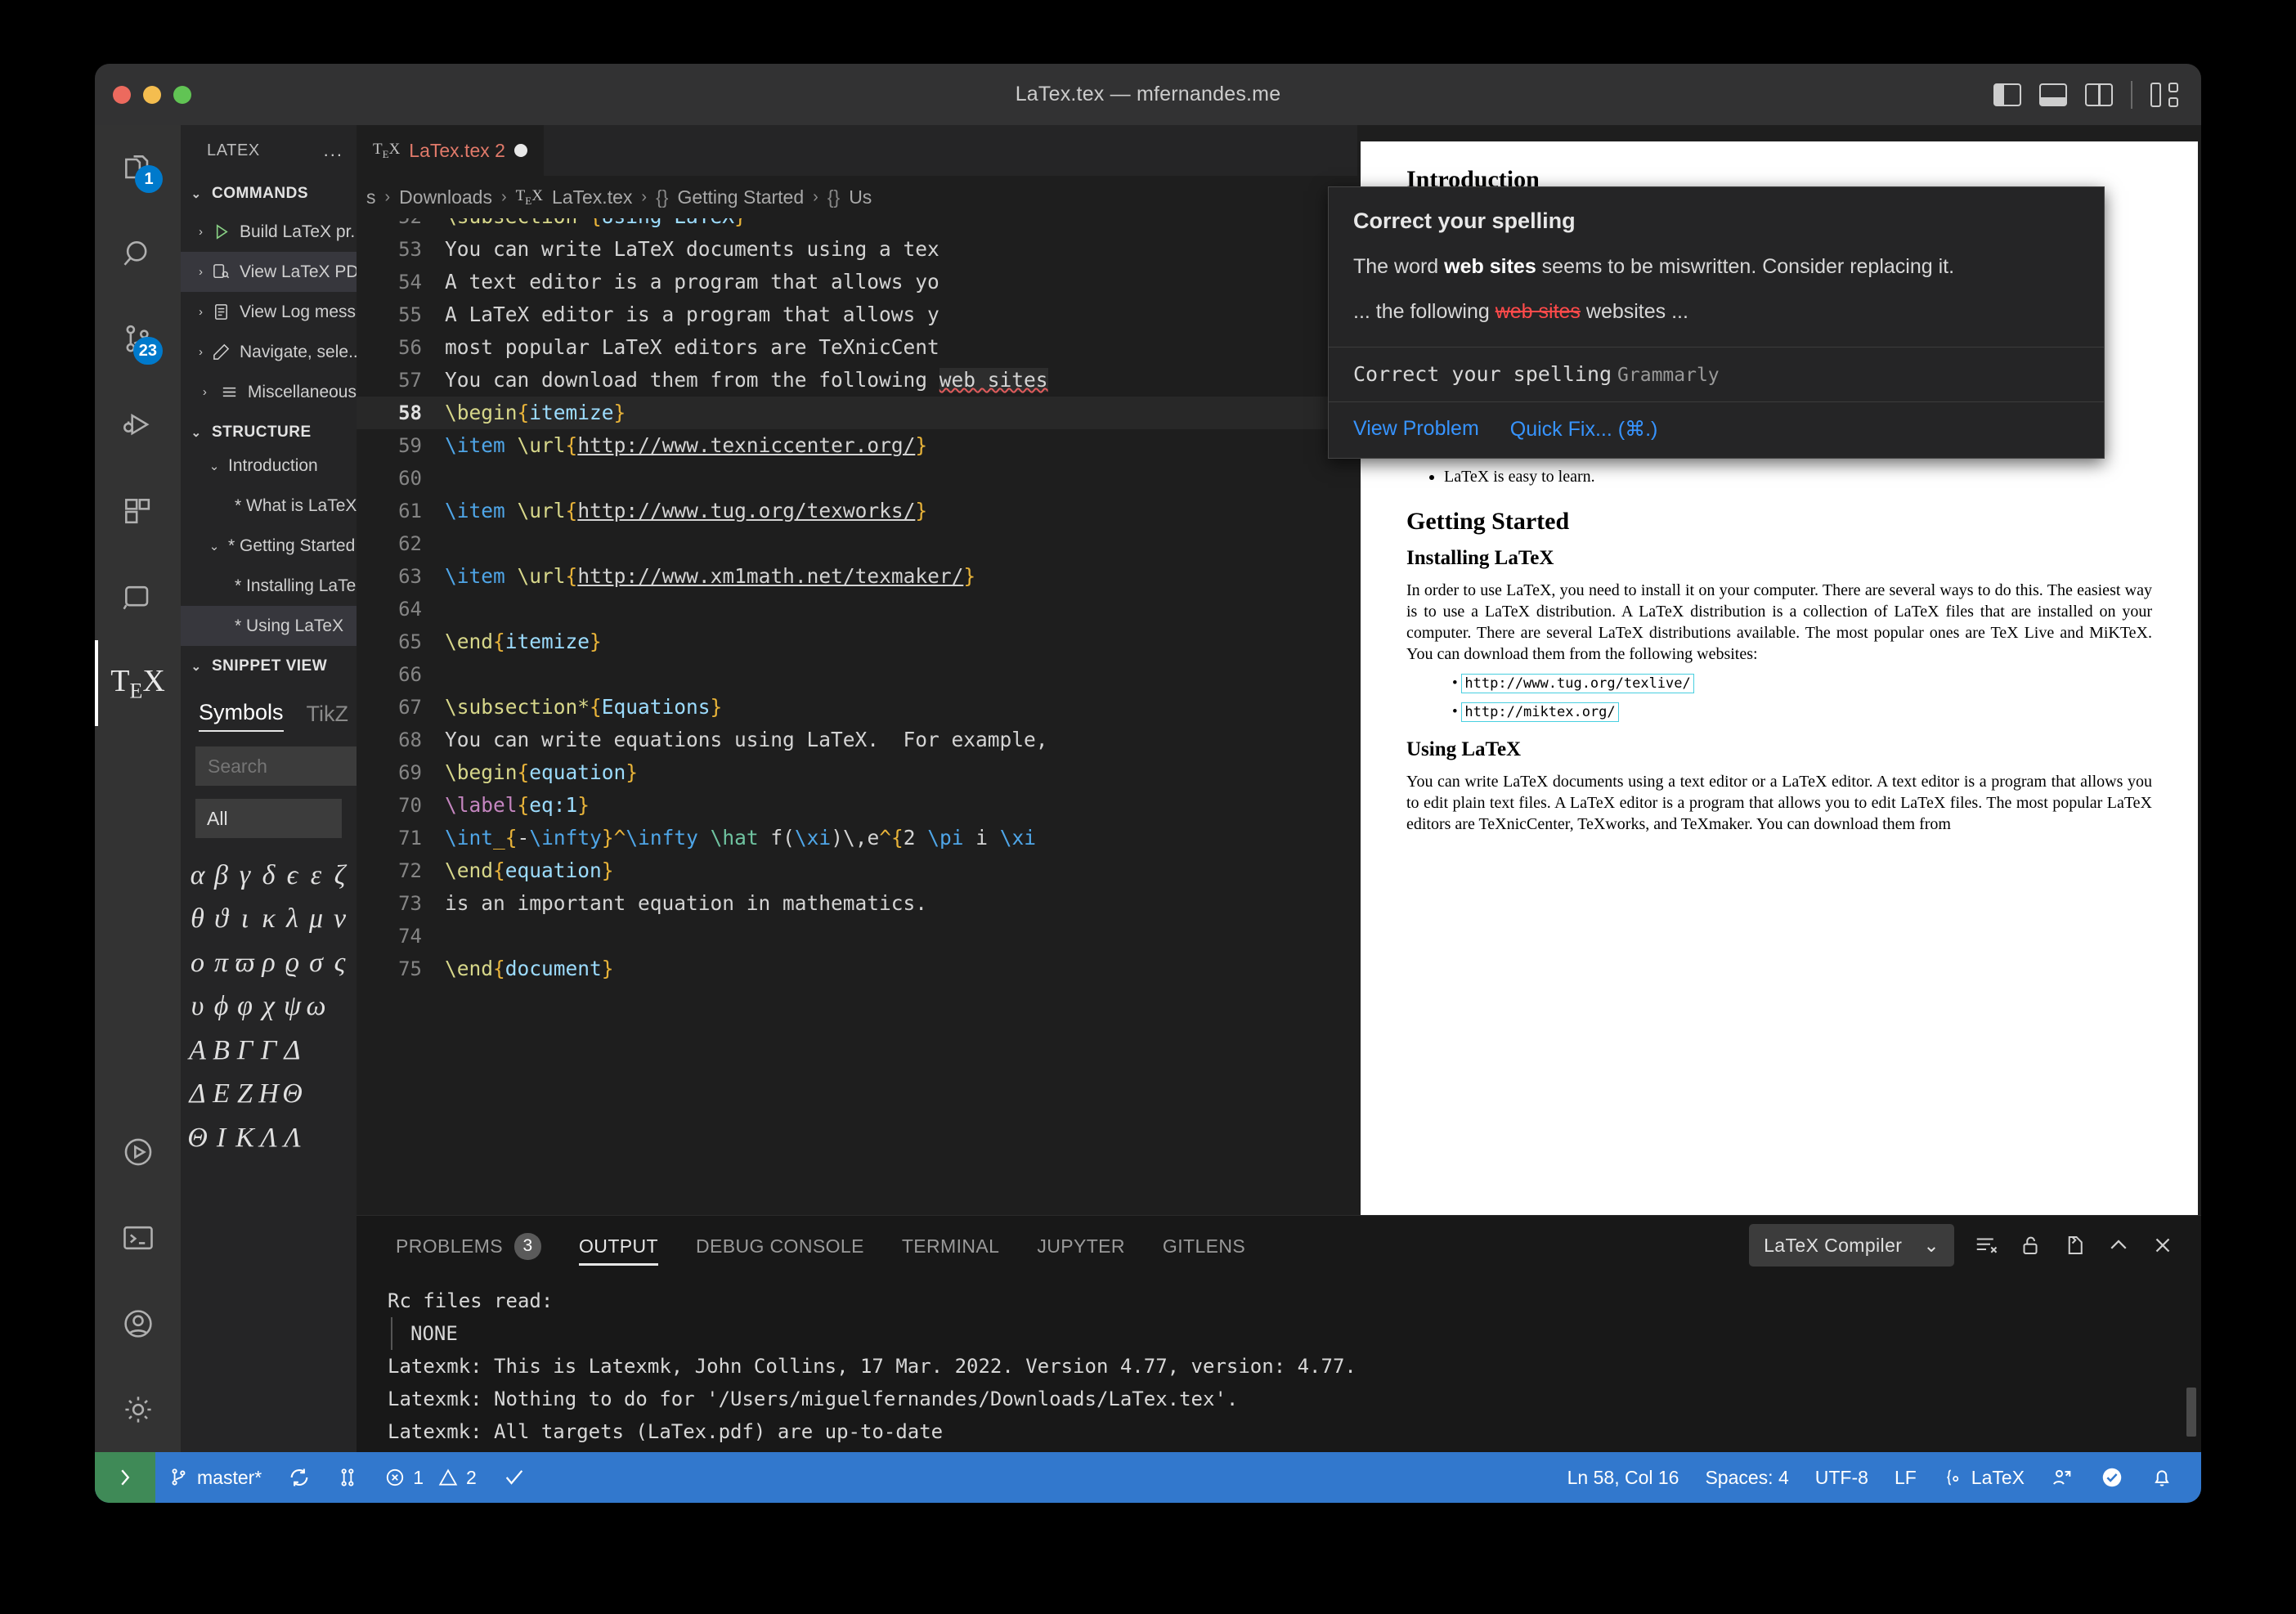  What do you see at coordinates (1986, 1245) in the screenshot?
I see `clear-output-icon` at bounding box center [1986, 1245].